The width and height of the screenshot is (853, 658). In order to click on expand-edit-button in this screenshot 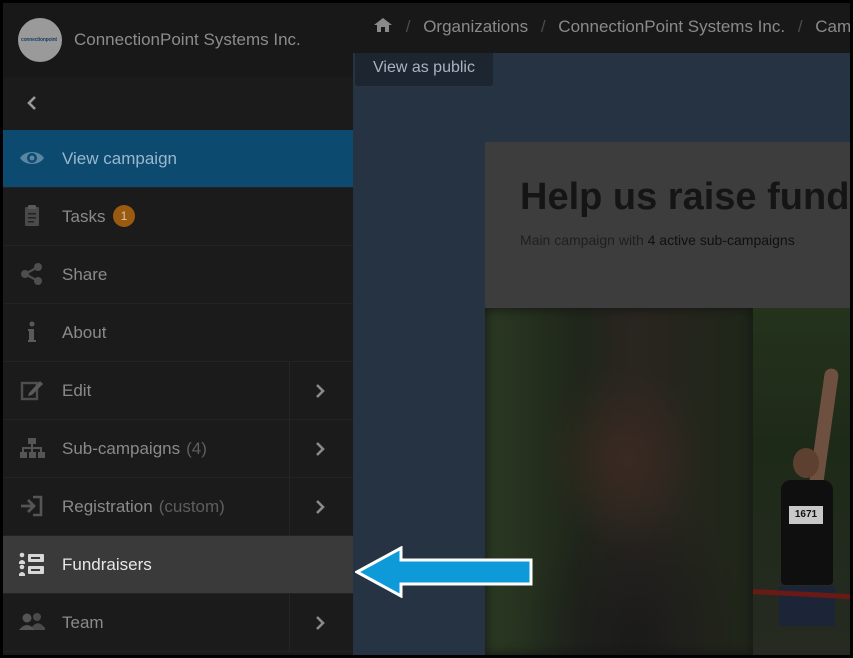, I will do `click(321, 390)`.